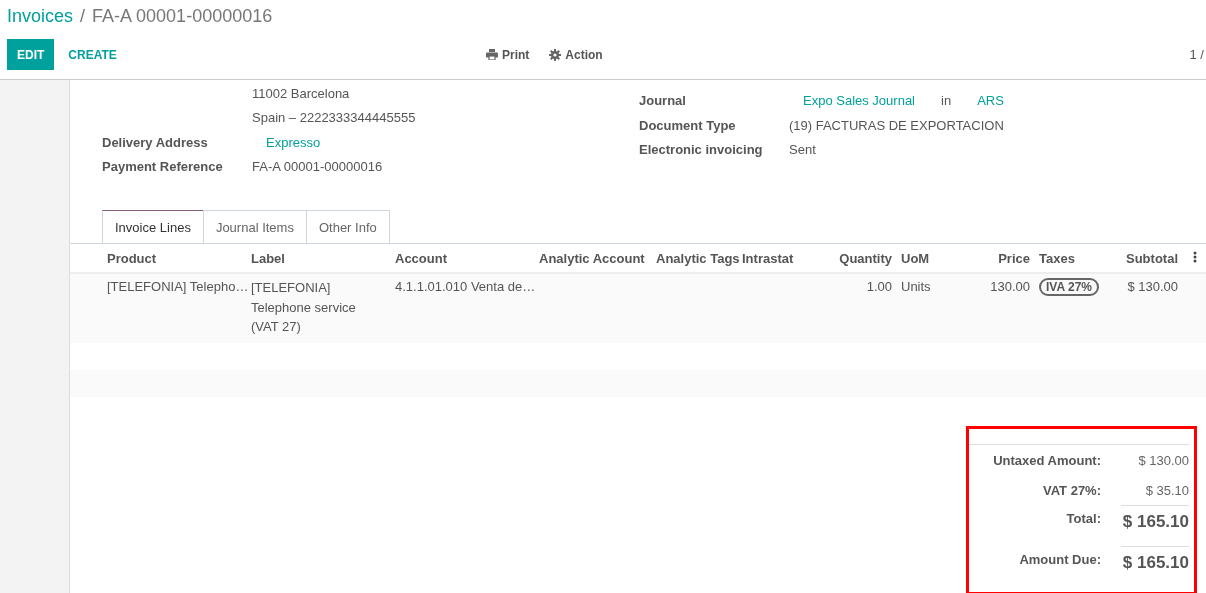 This screenshot has height=593, width=1206. What do you see at coordinates (896, 125) in the screenshot?
I see `field-value: (19) FACTURAS DE EXPORTACION` at bounding box center [896, 125].